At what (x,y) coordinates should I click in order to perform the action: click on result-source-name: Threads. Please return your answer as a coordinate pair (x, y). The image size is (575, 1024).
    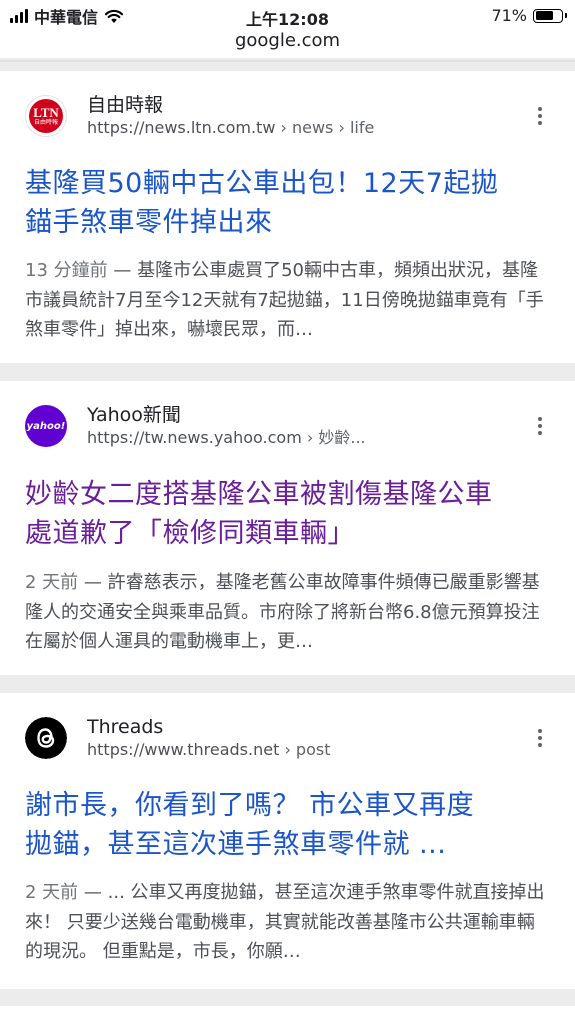
    Looking at the image, I should click on (308, 727).